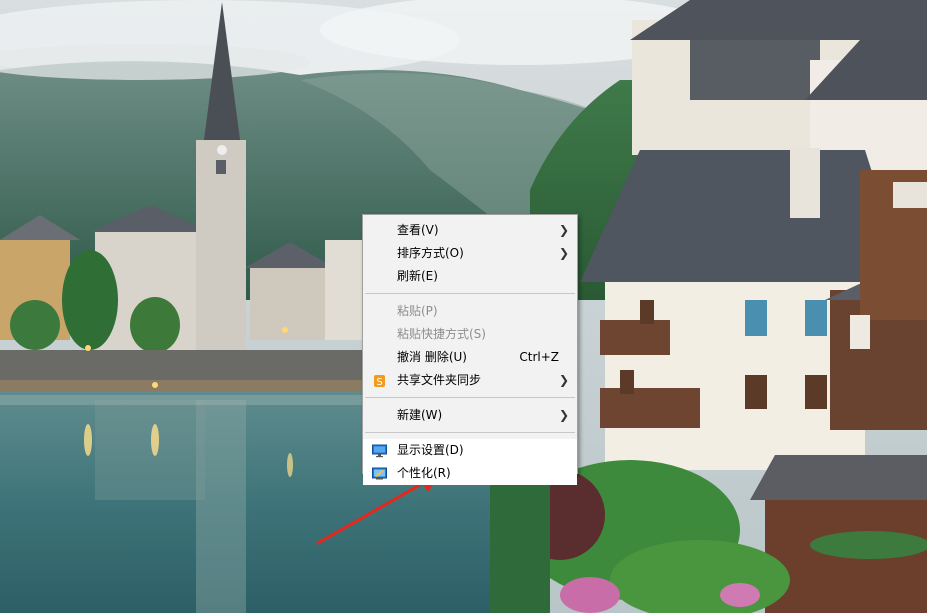  Describe the element at coordinates (379, 473) in the screenshot. I see `personalize-icon` at that location.